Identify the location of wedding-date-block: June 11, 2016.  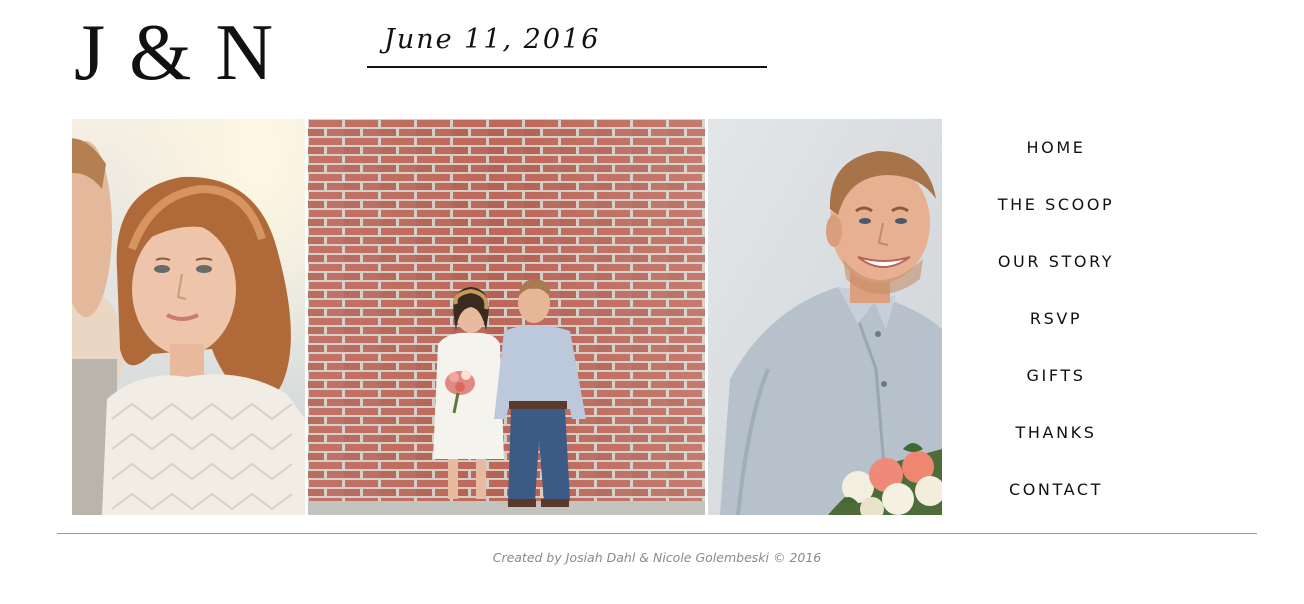
(567, 45).